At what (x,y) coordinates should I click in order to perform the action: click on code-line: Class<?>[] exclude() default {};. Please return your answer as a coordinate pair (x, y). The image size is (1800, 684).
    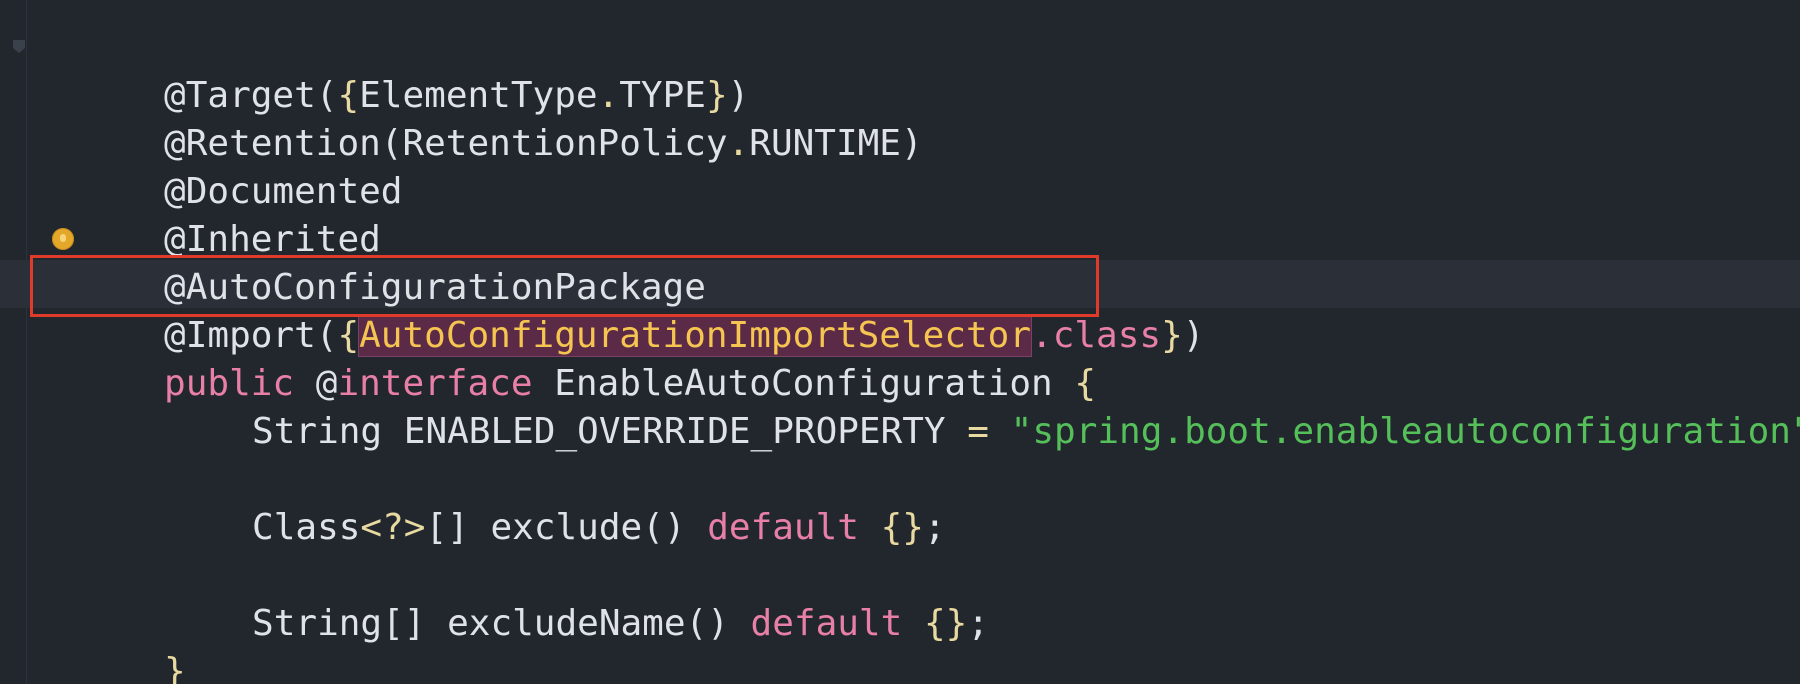
    Looking at the image, I should click on (917, 502).